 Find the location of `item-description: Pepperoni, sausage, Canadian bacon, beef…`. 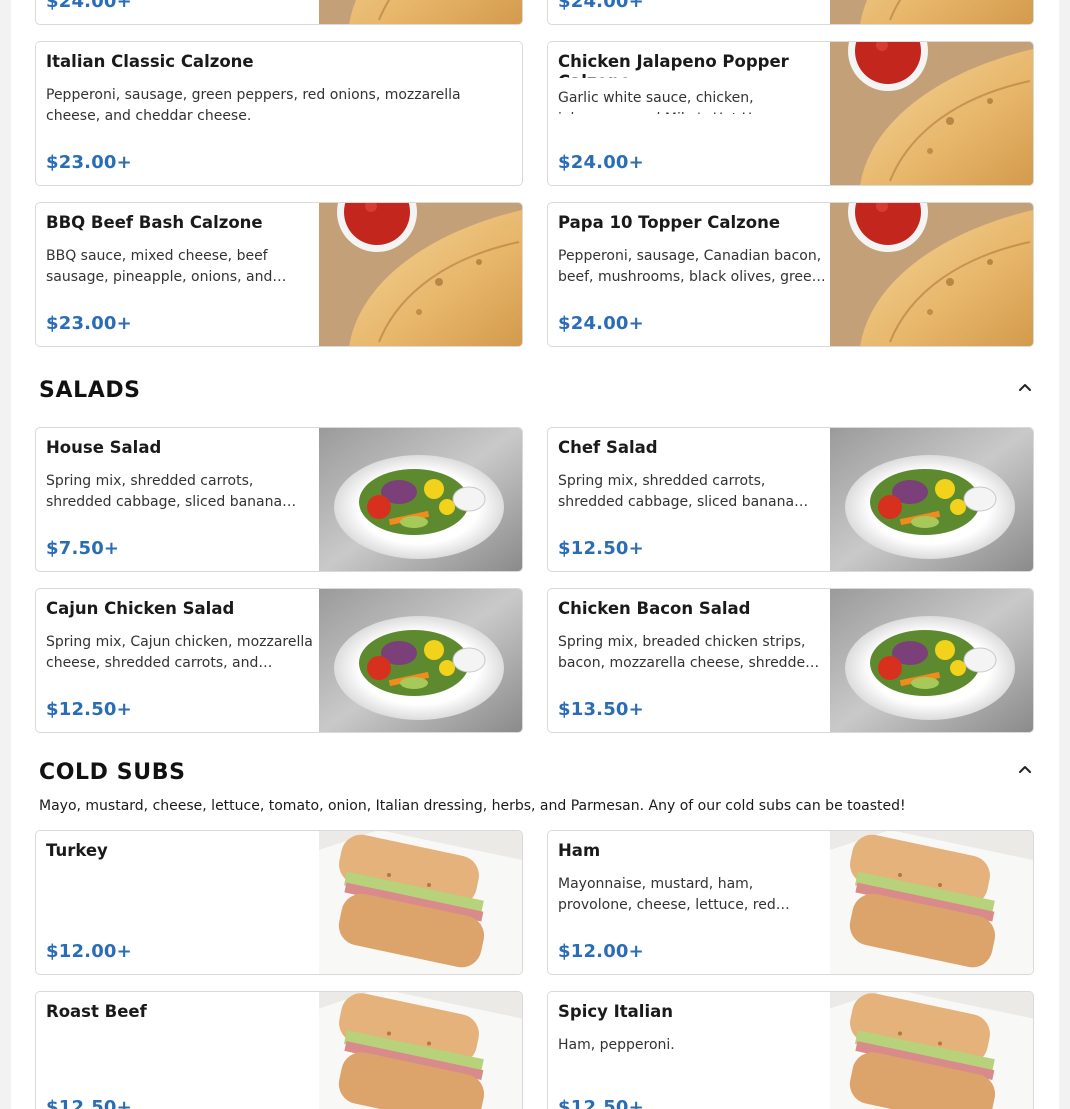

item-description: Pepperoni, sausage, Canadian bacon, beef… is located at coordinates (690, 266).